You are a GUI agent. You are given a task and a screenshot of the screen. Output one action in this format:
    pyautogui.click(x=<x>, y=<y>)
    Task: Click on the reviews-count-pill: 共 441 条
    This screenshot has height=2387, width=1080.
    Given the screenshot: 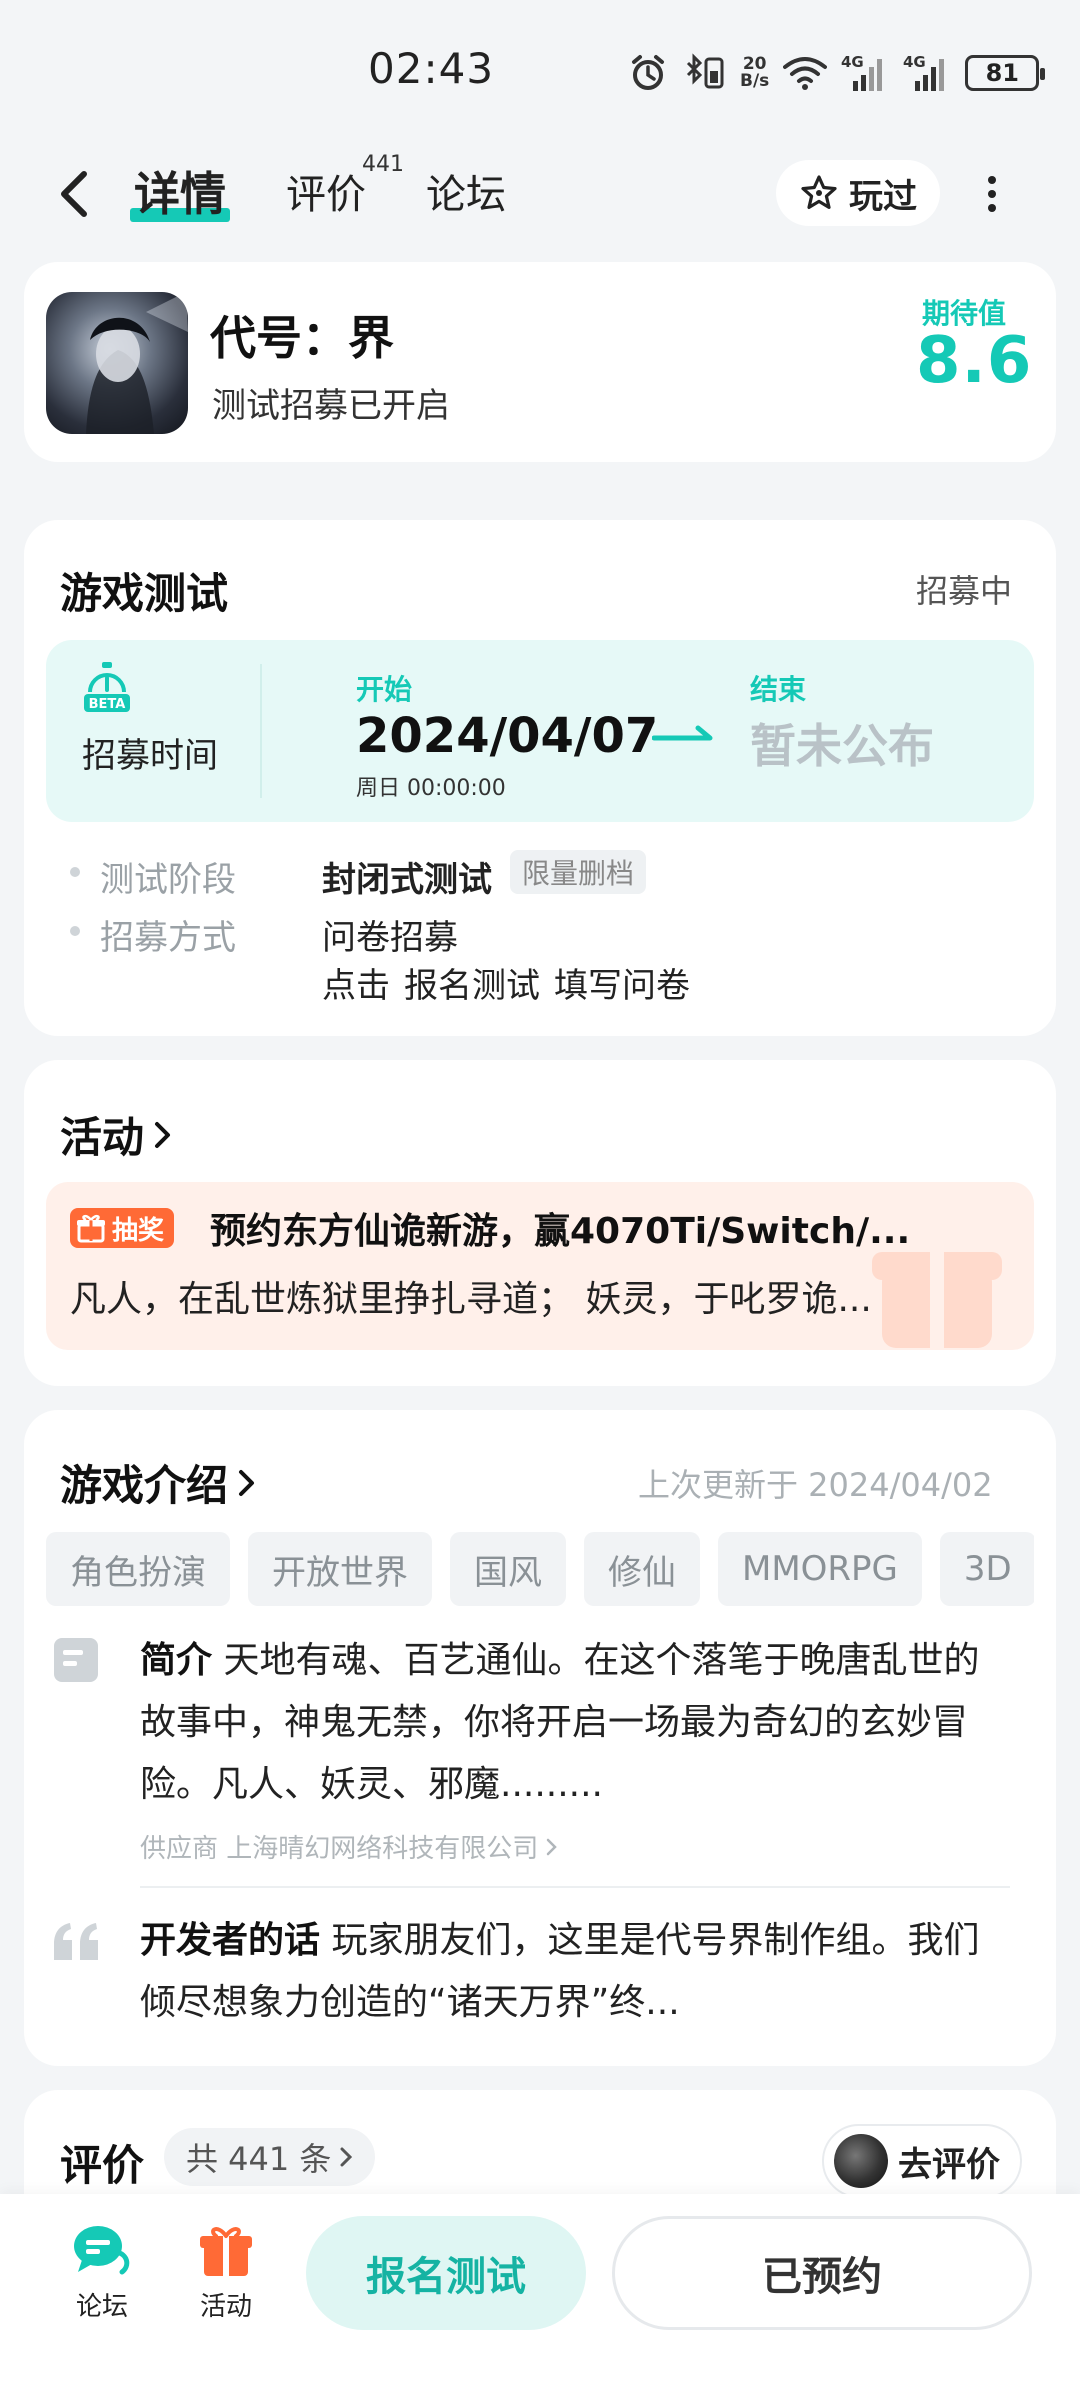 What is the action you would take?
    pyautogui.click(x=270, y=2157)
    